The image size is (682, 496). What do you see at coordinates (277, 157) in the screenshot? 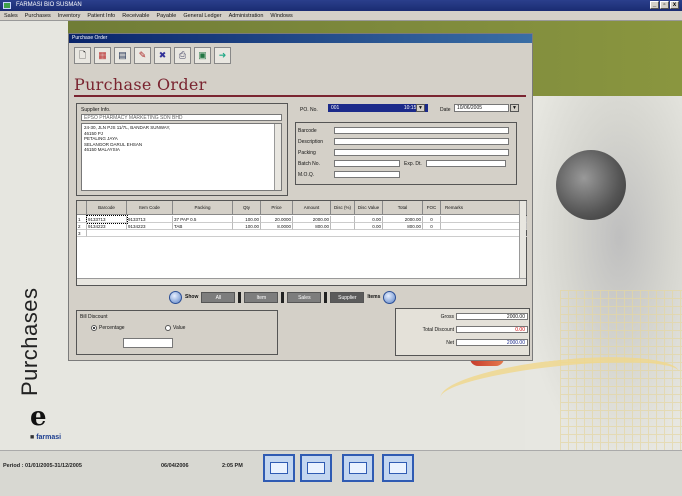
I see `address-scrollbar` at bounding box center [277, 157].